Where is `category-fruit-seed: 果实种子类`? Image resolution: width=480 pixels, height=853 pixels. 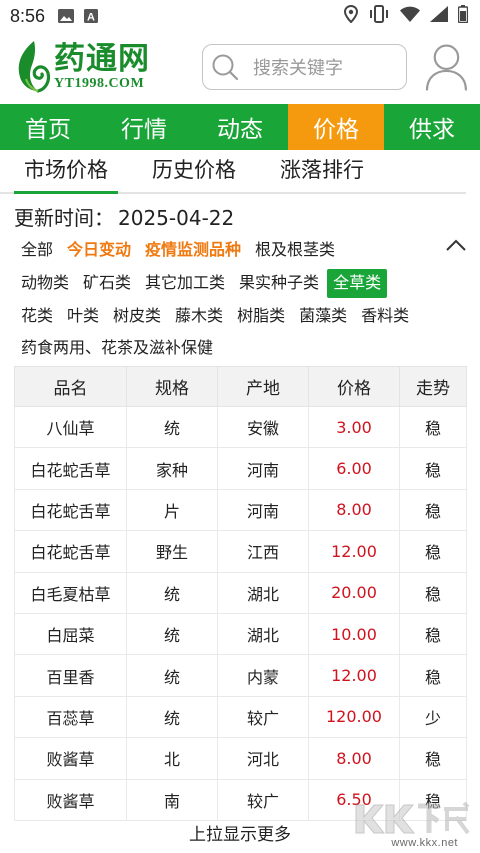
category-fruit-seed: 果实种子类 is located at coordinates (279, 283).